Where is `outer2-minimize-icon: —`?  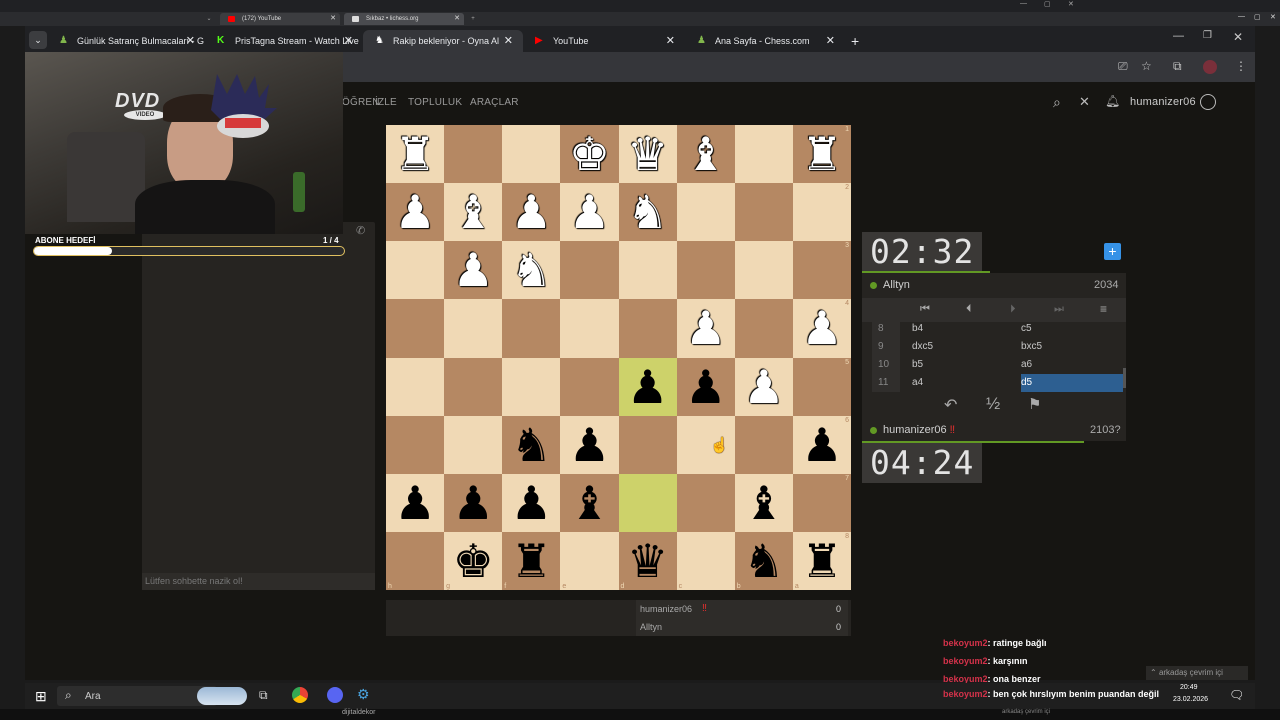
outer2-minimize-icon: — is located at coordinates (1241, 16).